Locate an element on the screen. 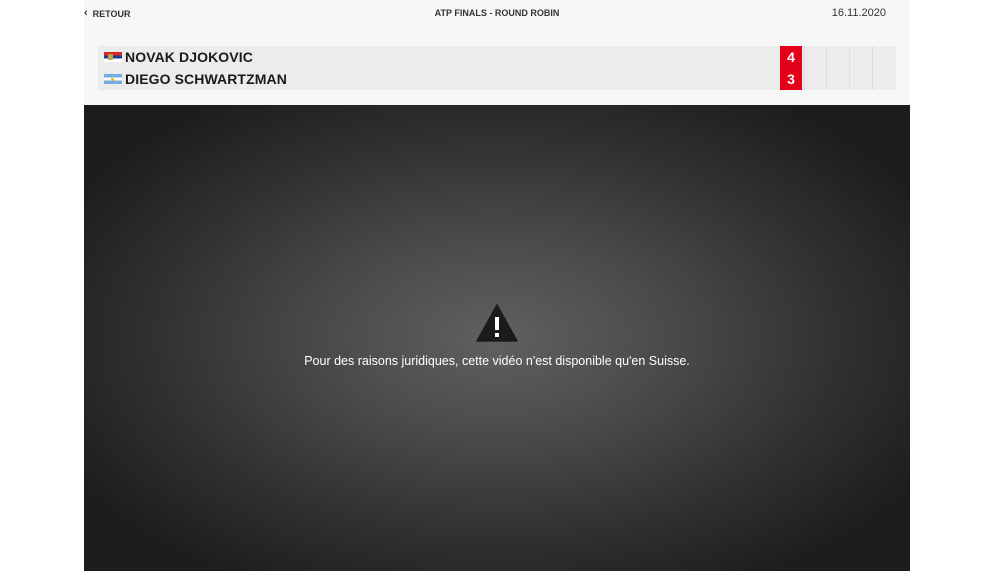 This screenshot has width=1000, height=582. serbia-flag-icon is located at coordinates (113, 57).